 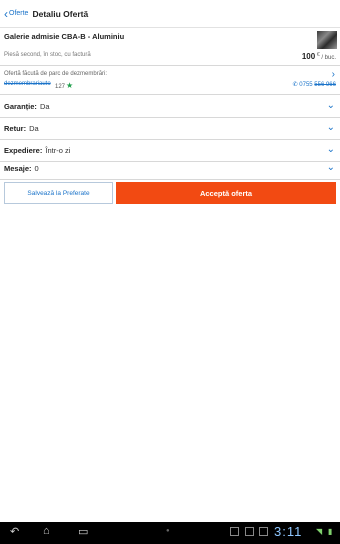 I want to click on detail-row-garantie: Garanție: Da ⌄, so click(x=170, y=107).